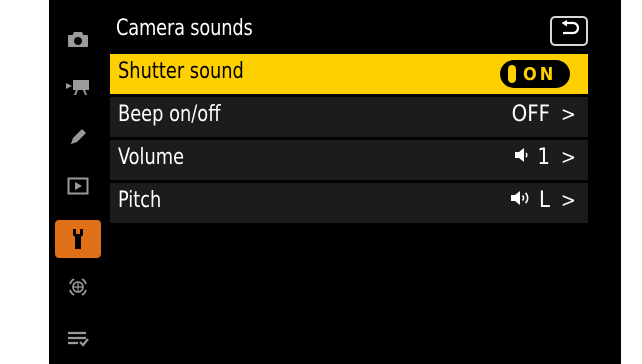 The height and width of the screenshot is (364, 642). I want to click on return-arrow-icon, so click(569, 31).